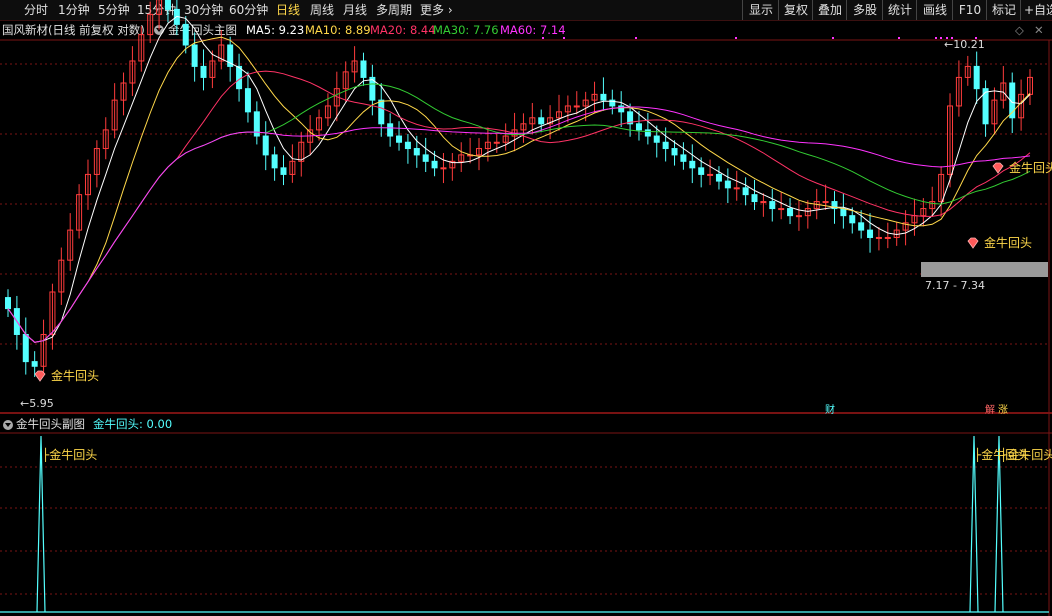 This screenshot has height=616, width=1052. I want to click on high-price-label: ←10.21, so click(964, 44).